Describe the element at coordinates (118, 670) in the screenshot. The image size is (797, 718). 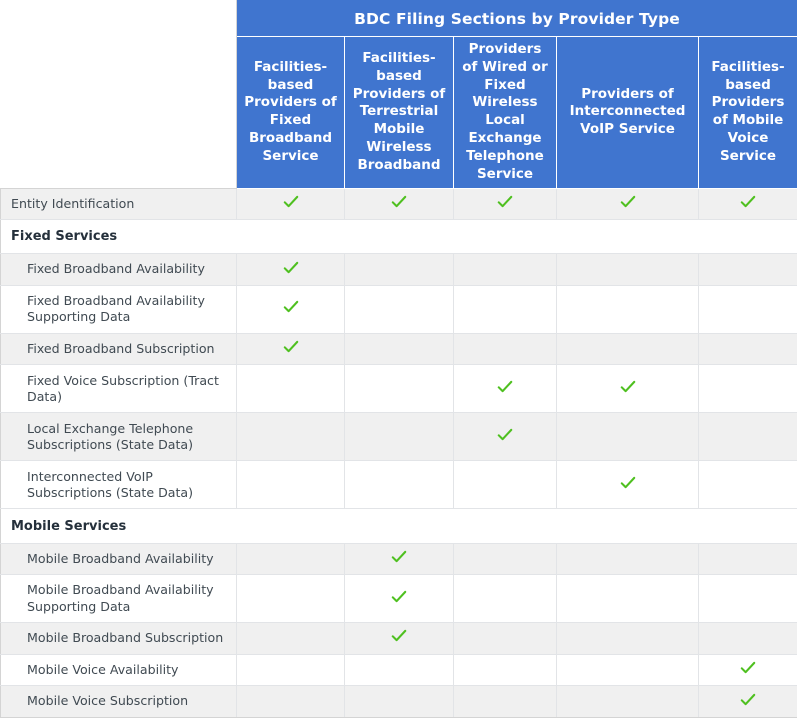
I see `row-label: Mobile Voice Availability` at that location.